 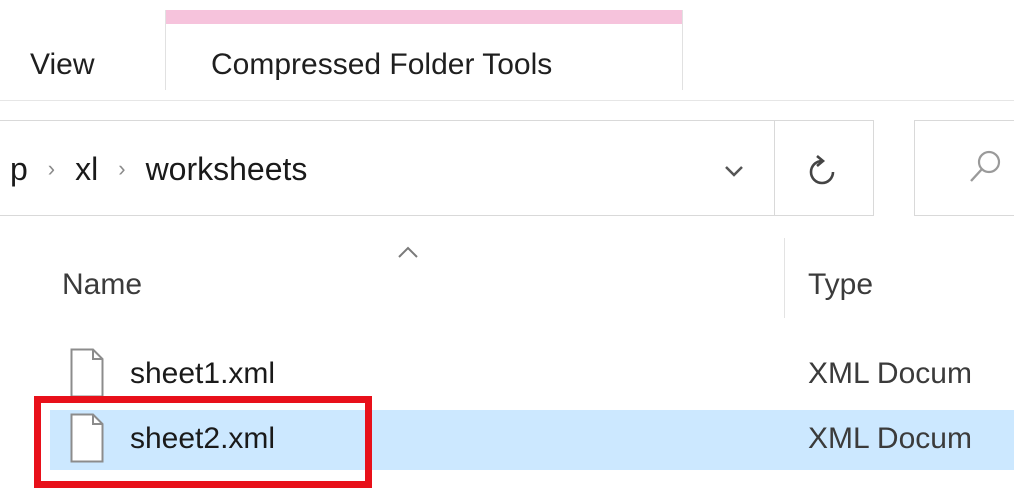 What do you see at coordinates (985, 167) in the screenshot?
I see `search-icon` at bounding box center [985, 167].